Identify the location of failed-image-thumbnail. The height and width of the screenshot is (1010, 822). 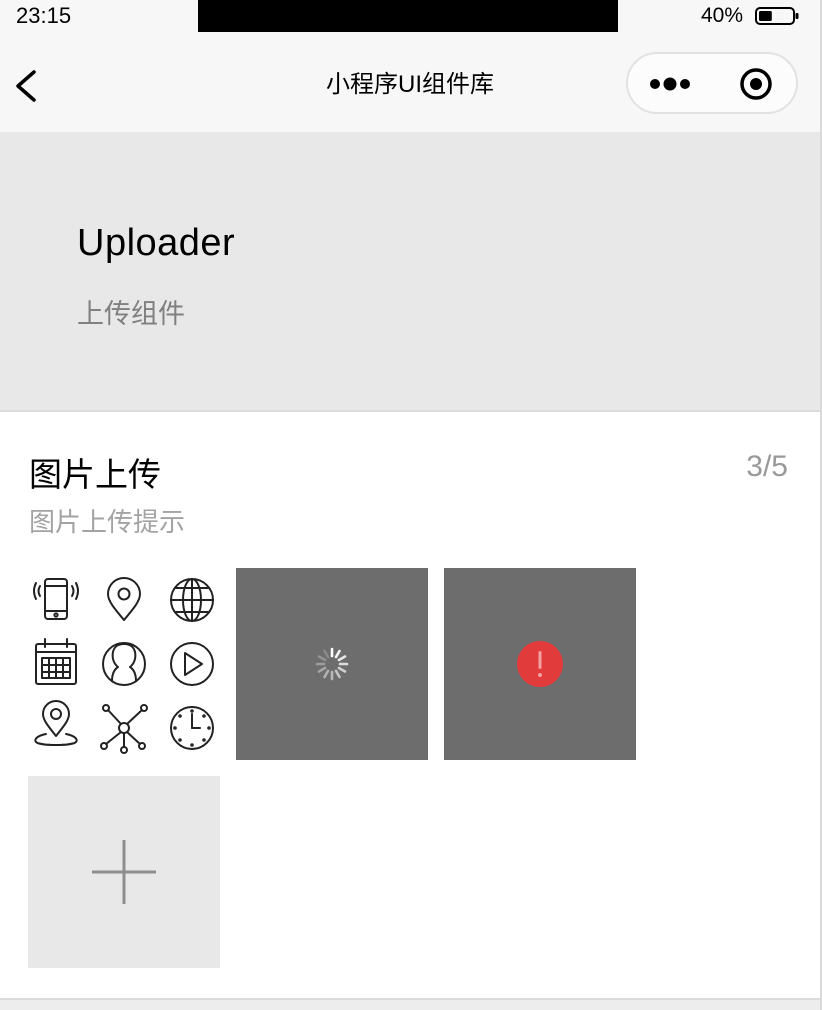
(540, 664).